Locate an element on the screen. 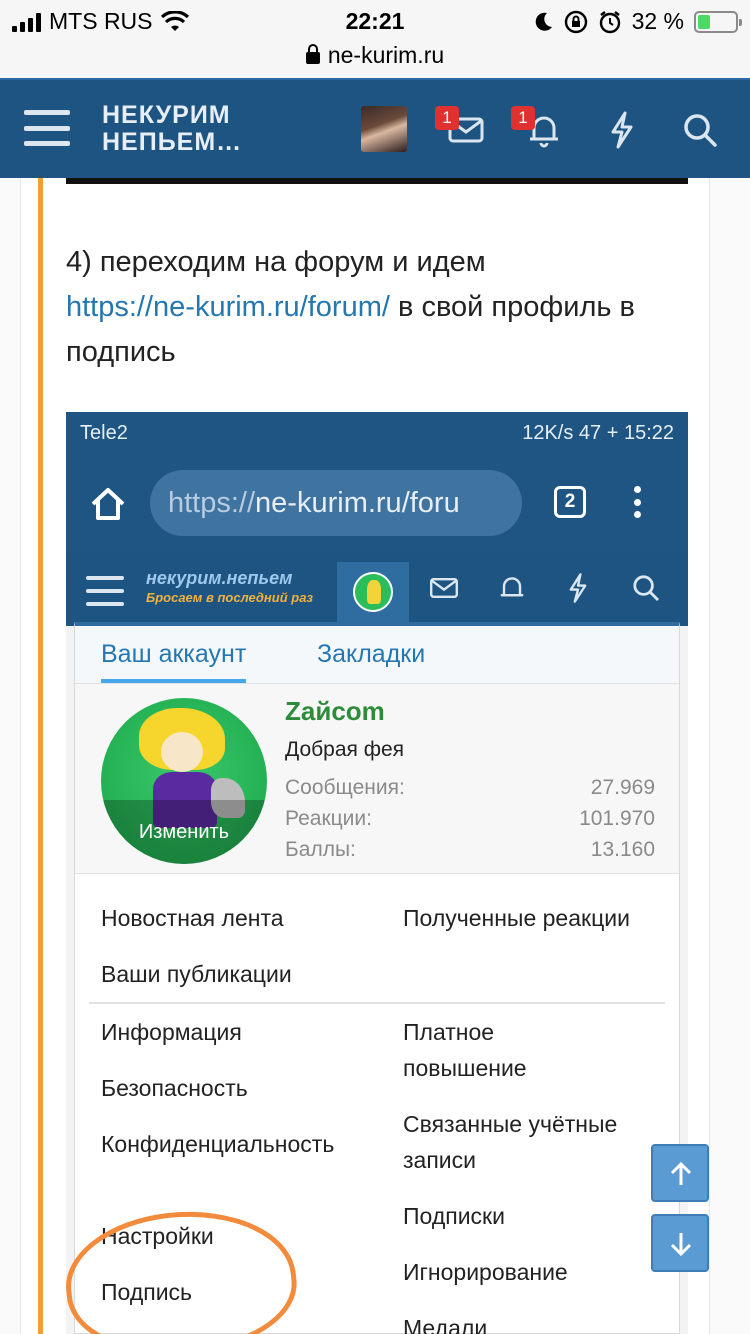 Image resolution: width=750 pixels, height=1334 pixels. stat-label: Реакции: is located at coordinates (328, 818).